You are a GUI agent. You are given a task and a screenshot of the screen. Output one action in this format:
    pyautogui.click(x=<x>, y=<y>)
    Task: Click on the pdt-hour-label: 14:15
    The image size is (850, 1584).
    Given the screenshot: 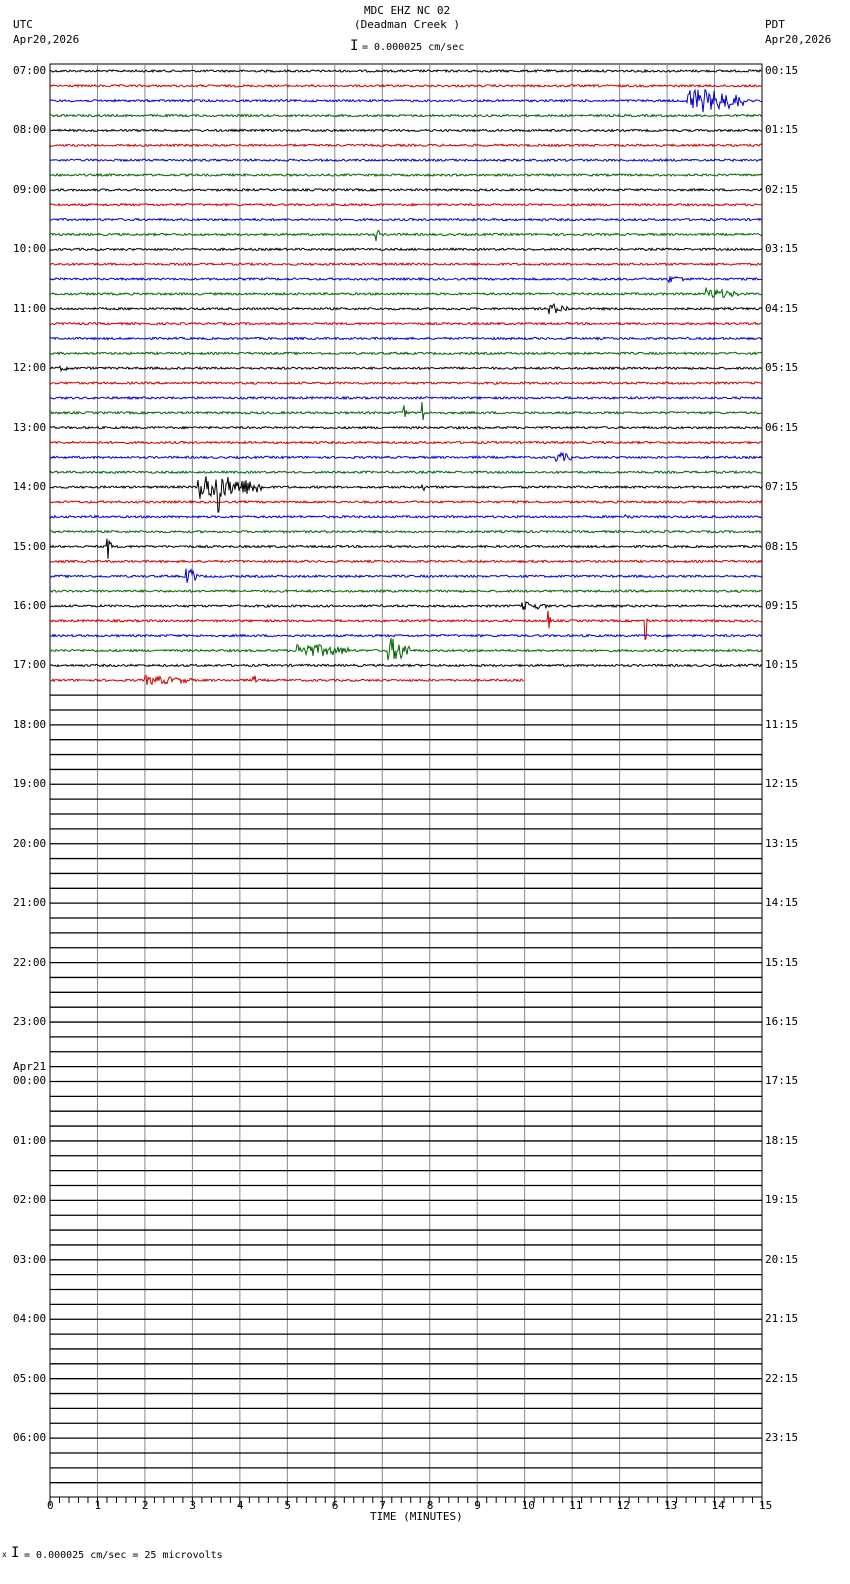 What is the action you would take?
    pyautogui.click(x=782, y=903)
    